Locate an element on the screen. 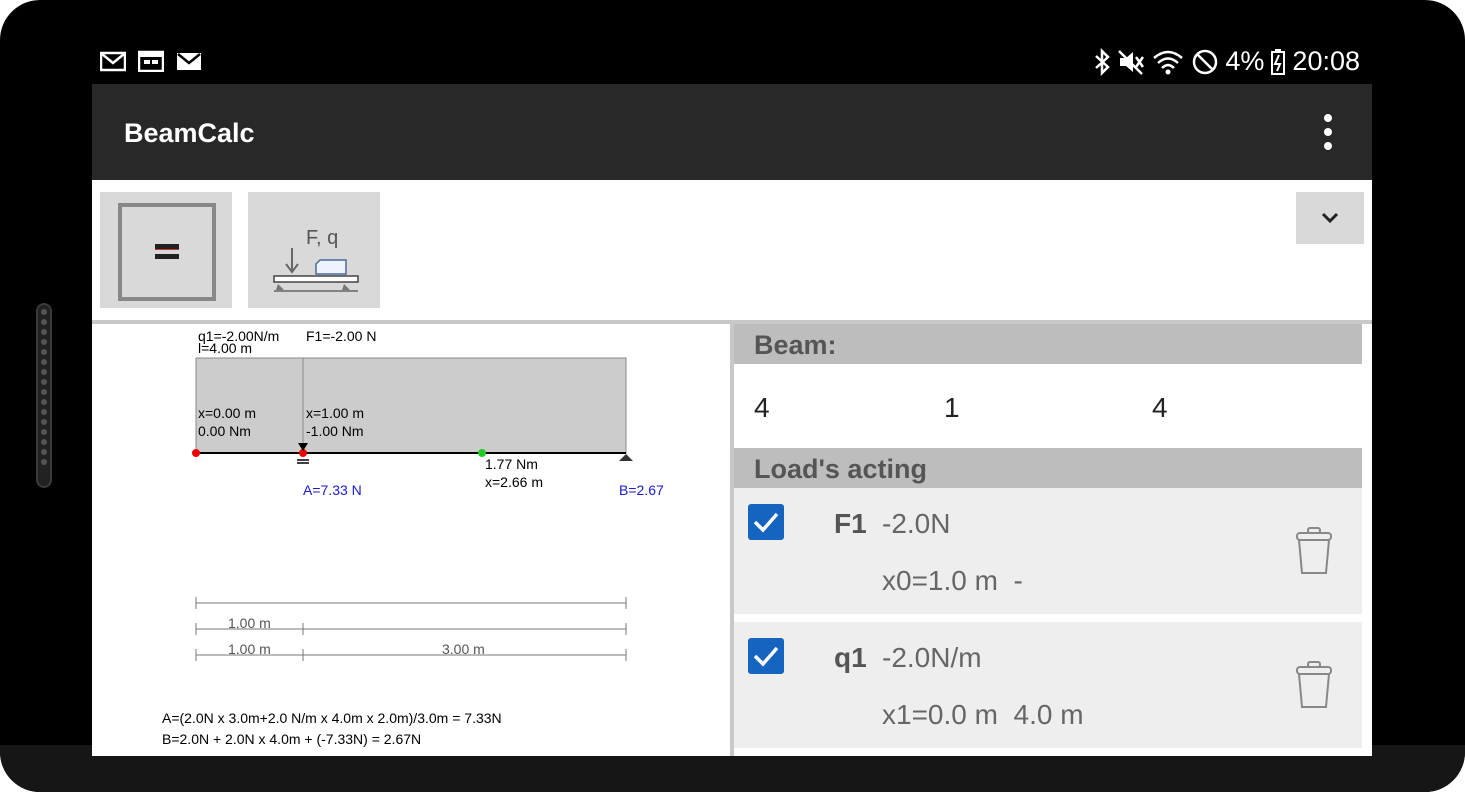 The image size is (1465, 792). side-button is located at coordinates (44, 395).